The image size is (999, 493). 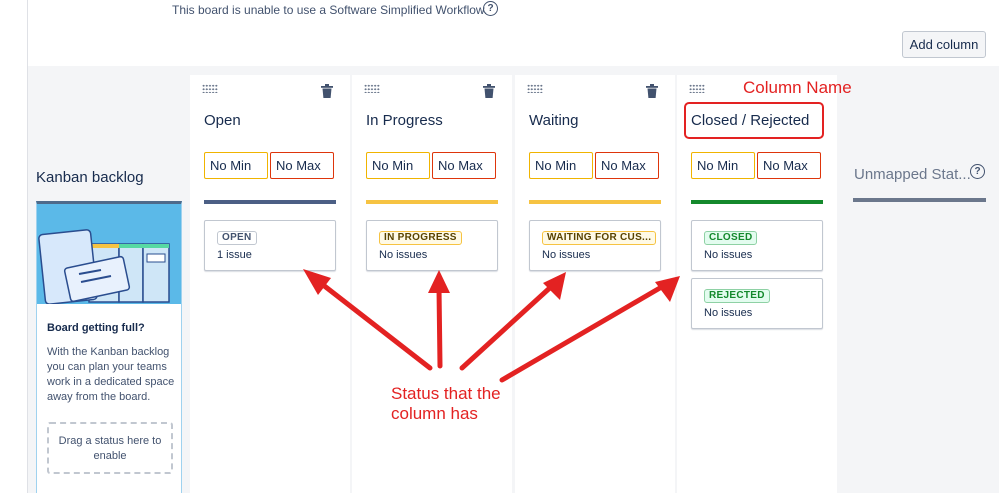 I want to click on status-card-rejected: REJECTED No issues, so click(x=757, y=303).